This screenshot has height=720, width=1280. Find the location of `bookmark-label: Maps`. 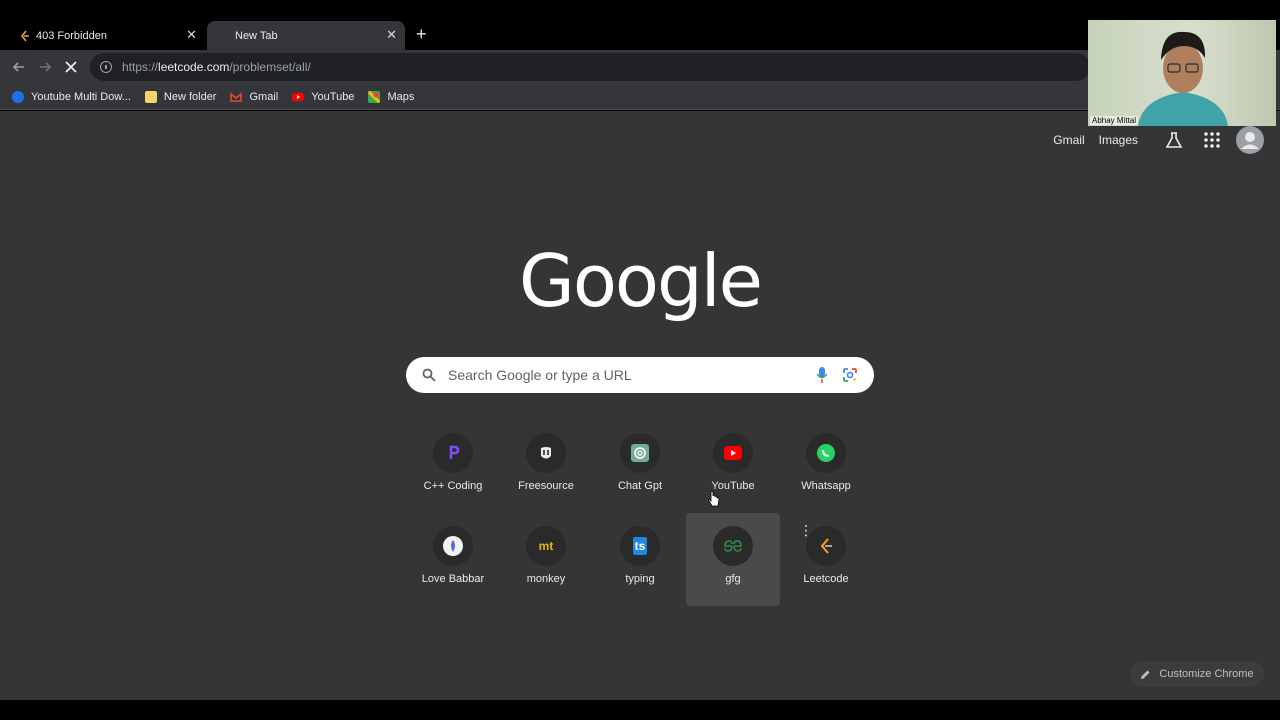

bookmark-label: Maps is located at coordinates (401, 96).